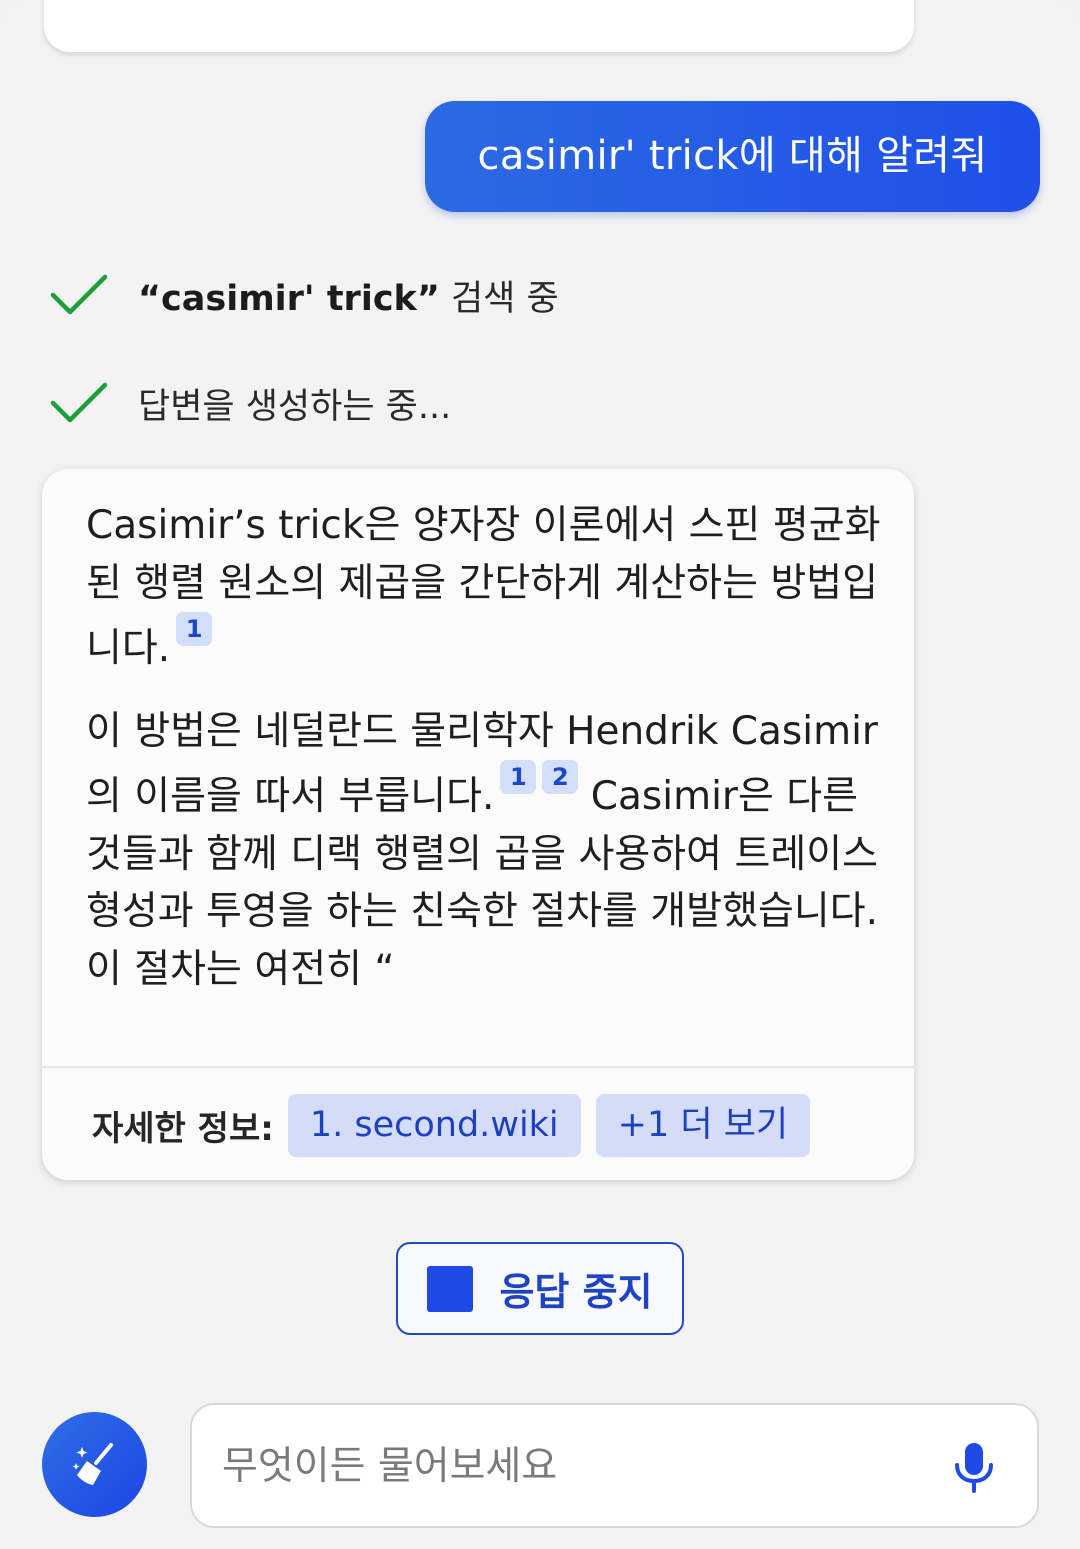  Describe the element at coordinates (732, 156) in the screenshot. I see `user-message-bubble: casimir' trick에 대해 알려줘` at that location.